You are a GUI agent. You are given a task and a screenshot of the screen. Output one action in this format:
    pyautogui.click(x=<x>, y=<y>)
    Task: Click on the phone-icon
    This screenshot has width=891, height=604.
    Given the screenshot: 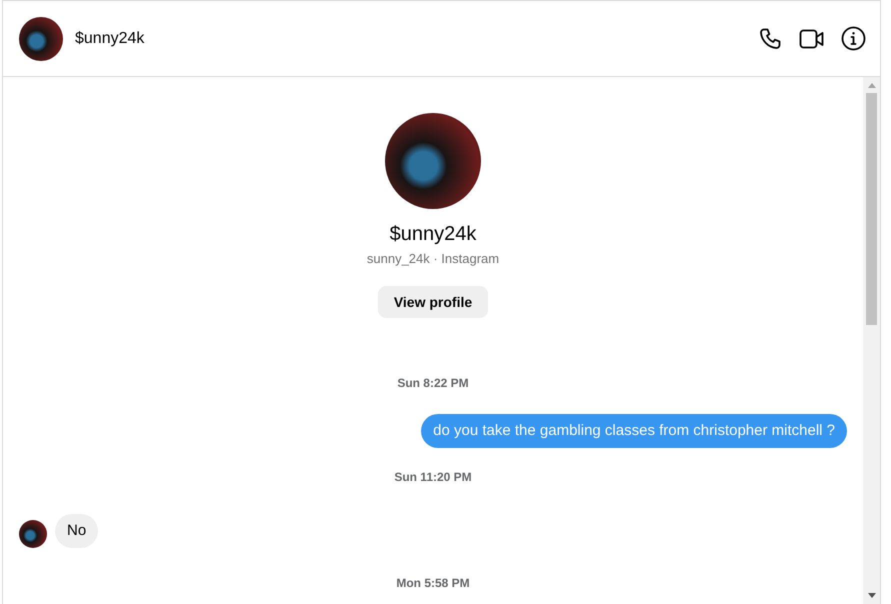 What is the action you would take?
    pyautogui.click(x=771, y=38)
    